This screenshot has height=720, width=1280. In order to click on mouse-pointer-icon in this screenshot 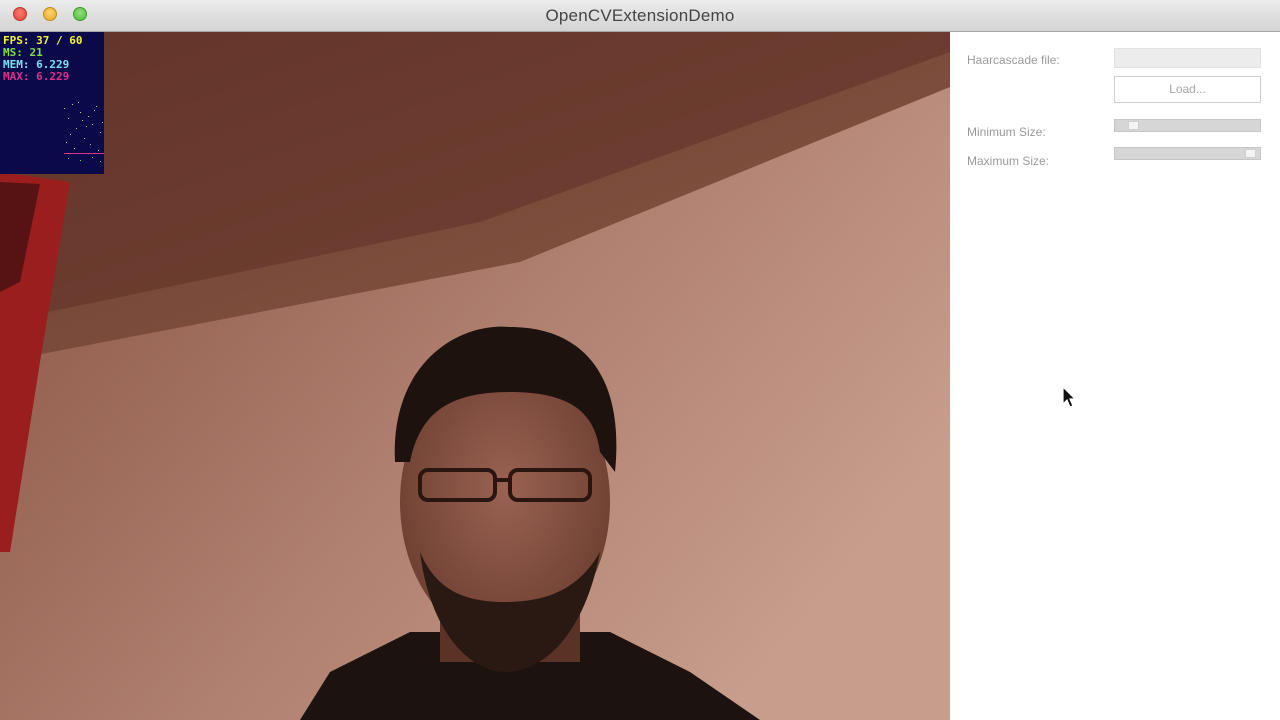, I will do `click(1069, 397)`.